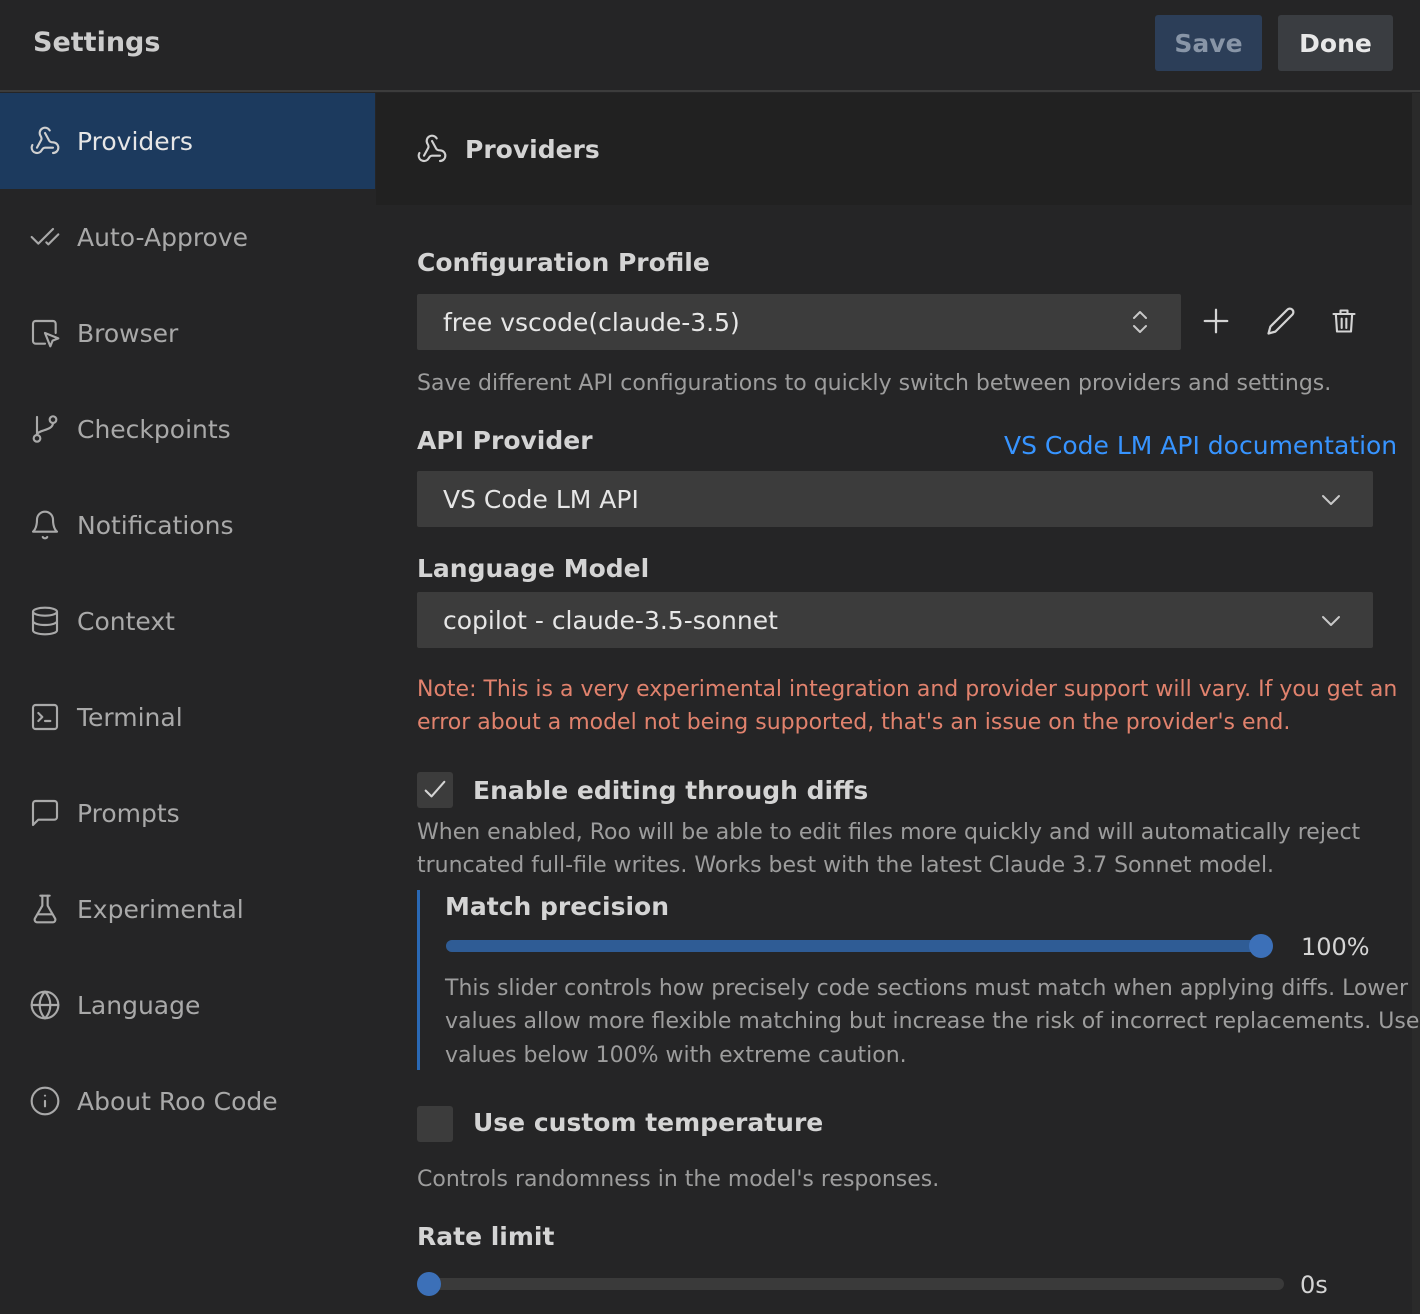 The image size is (1420, 1314). I want to click on section-title: Providers, so click(532, 149).